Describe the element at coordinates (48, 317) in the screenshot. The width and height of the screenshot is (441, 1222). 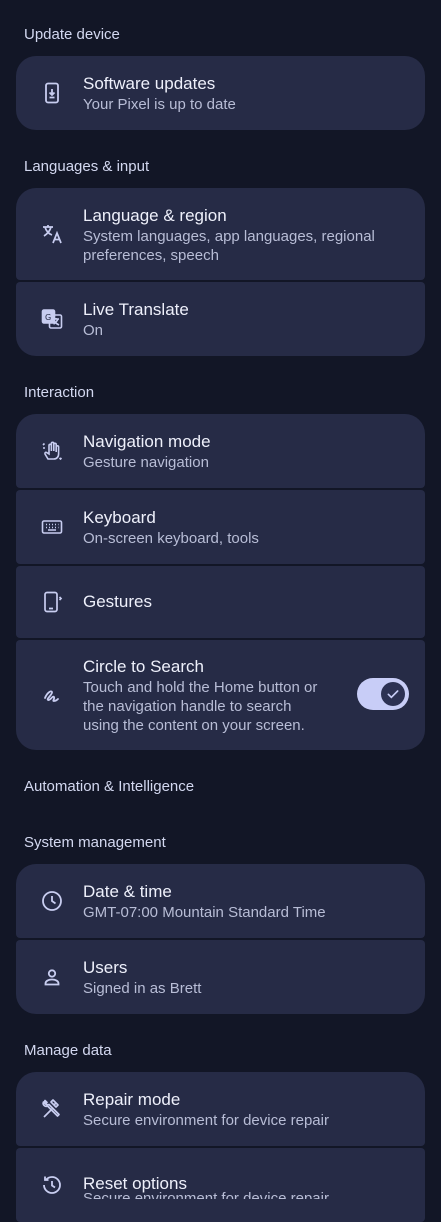
I see `svg-text: G` at that location.